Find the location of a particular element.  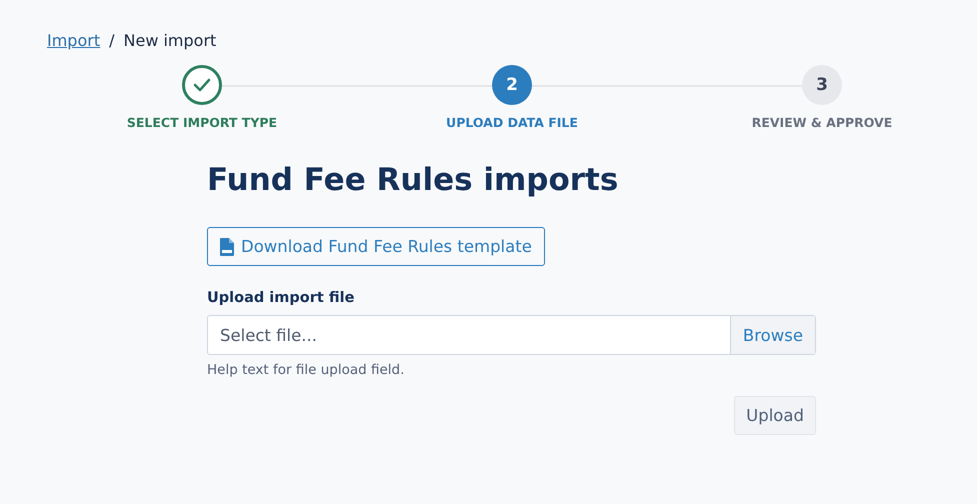

field-label: Upload import file is located at coordinates (281, 298).